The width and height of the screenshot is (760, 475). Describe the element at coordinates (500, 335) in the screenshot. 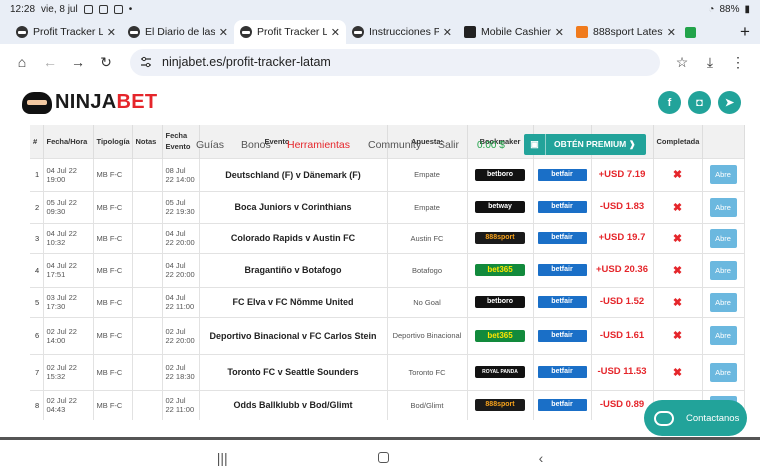

I see `bookmaker-logo: bet365` at that location.